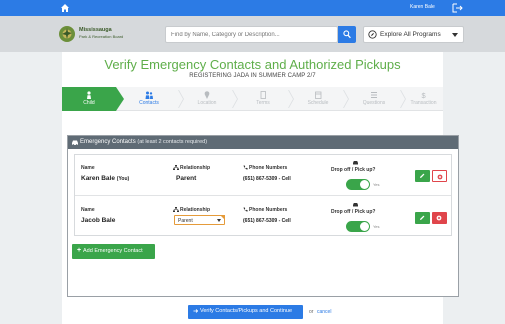 Image resolution: width=505 pixels, height=324 pixels. Describe the element at coordinates (149, 95) in the screenshot. I see `users-icon` at that location.